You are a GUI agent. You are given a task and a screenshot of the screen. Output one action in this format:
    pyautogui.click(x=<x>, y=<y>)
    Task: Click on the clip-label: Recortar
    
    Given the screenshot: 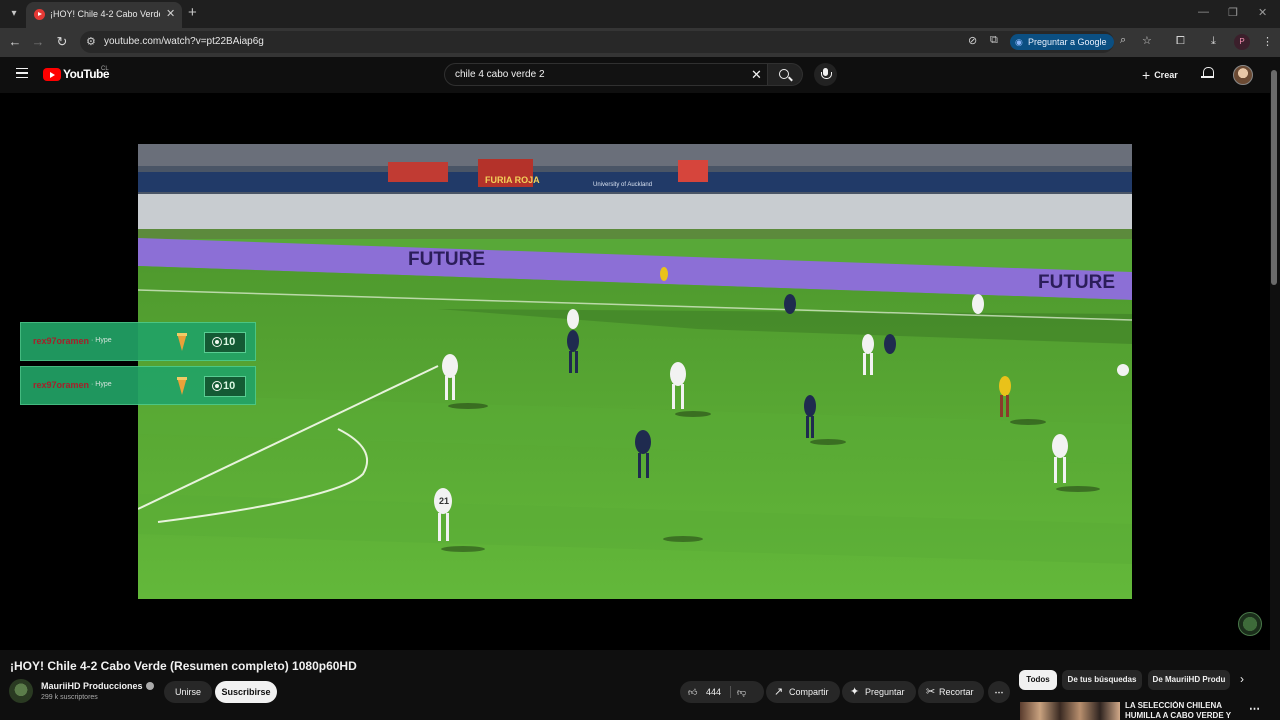 What is the action you would take?
    pyautogui.click(x=956, y=692)
    